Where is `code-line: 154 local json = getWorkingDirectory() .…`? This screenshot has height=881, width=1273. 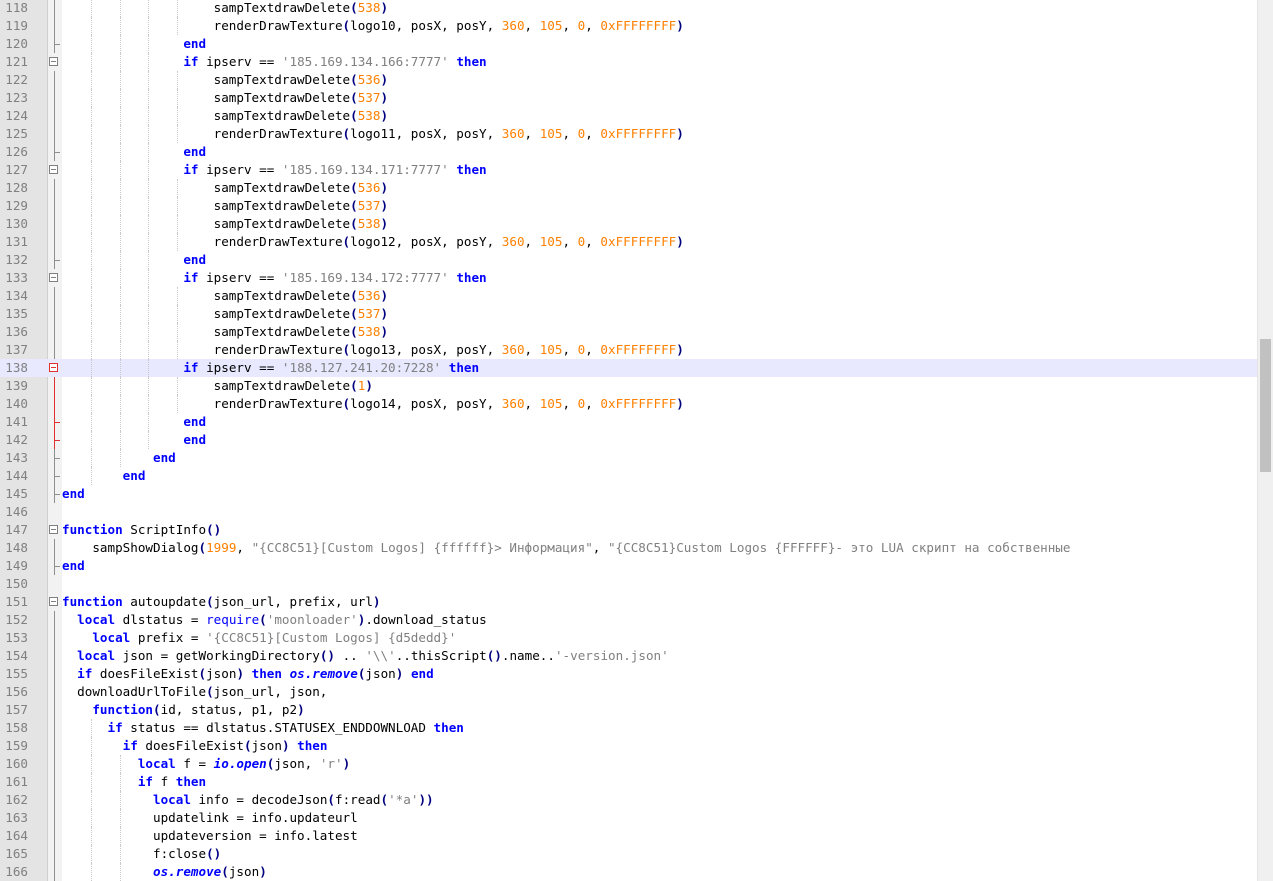
code-line: 154 local json = getWorkingDirectory() .… is located at coordinates (628, 656).